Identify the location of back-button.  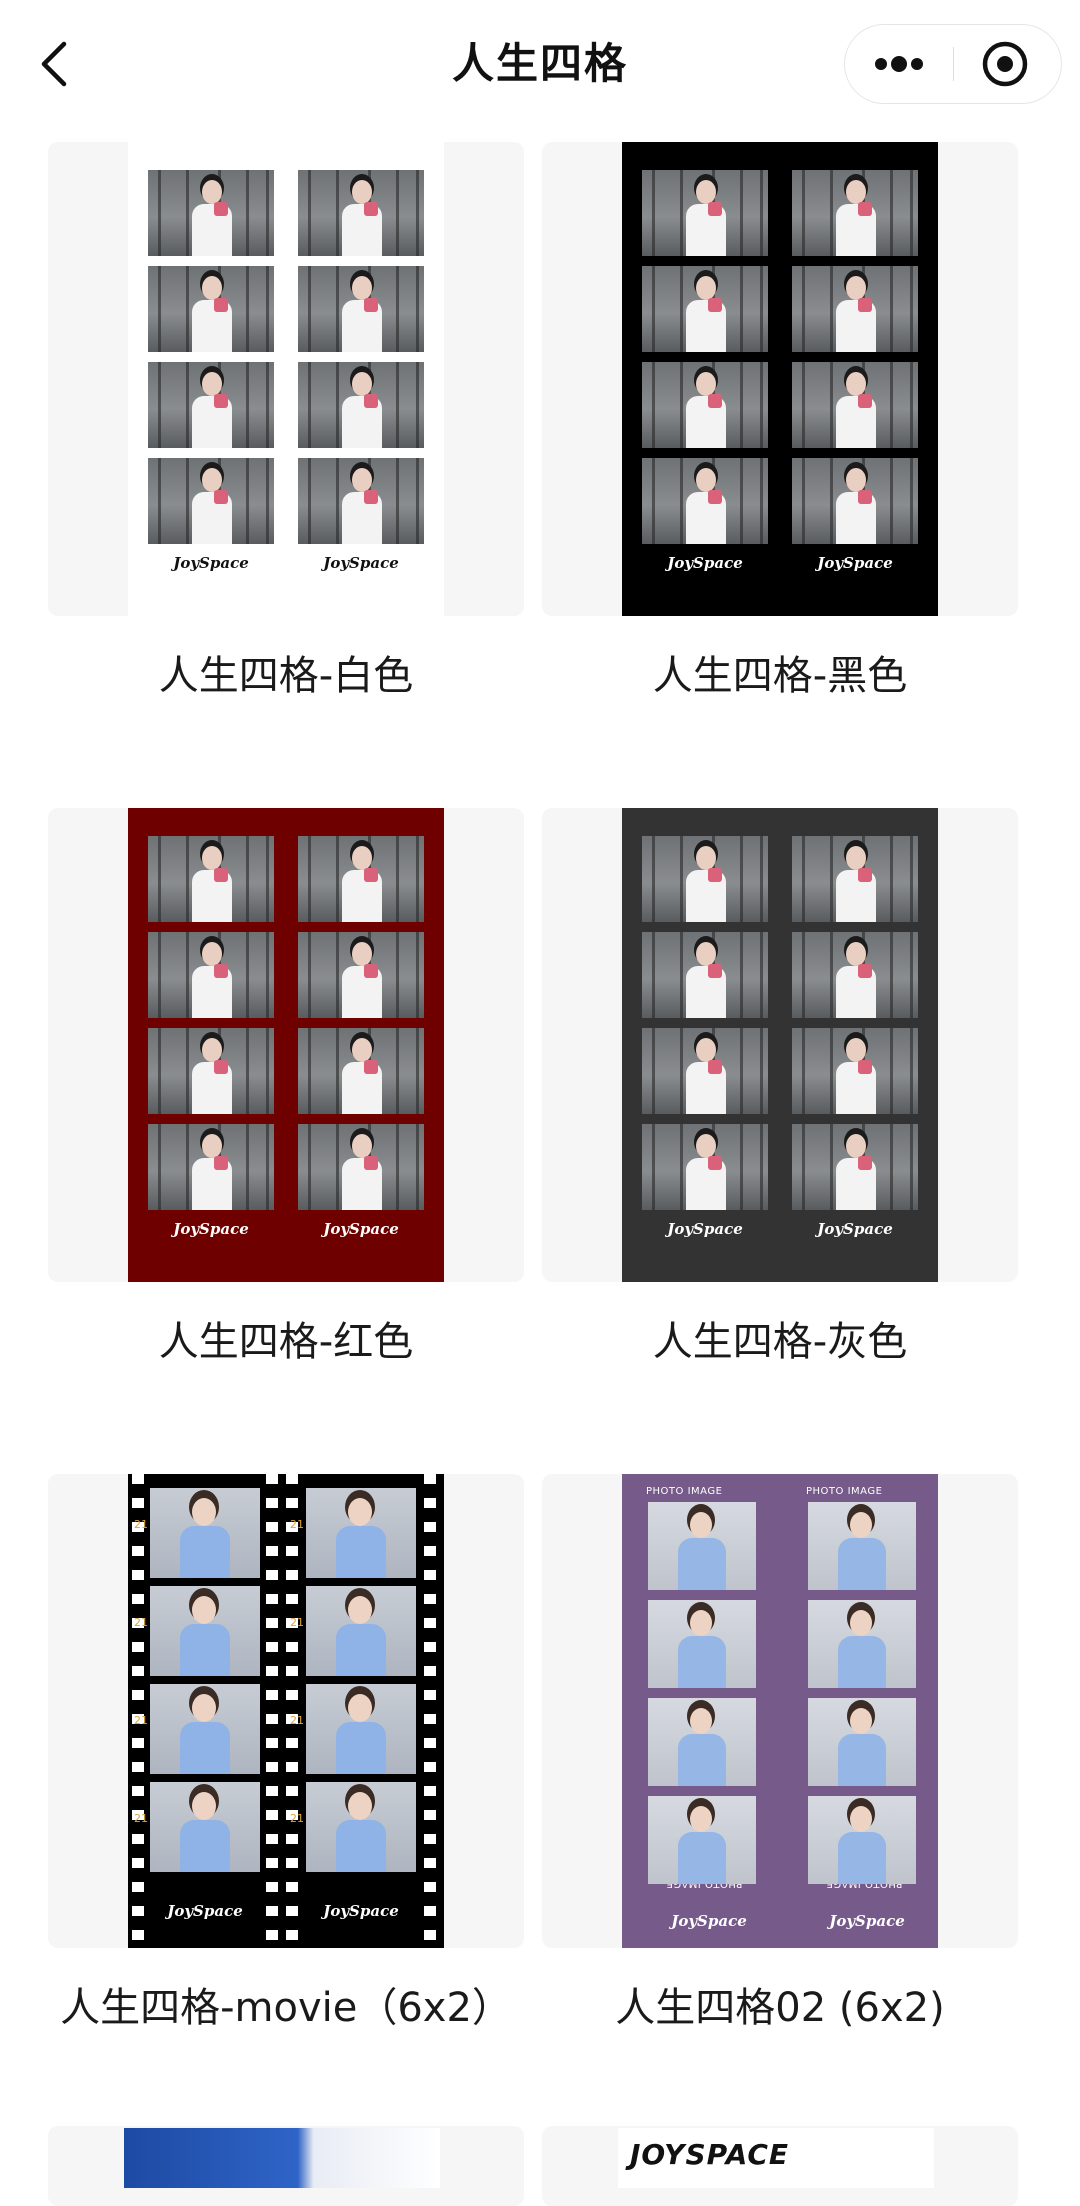
(57, 64).